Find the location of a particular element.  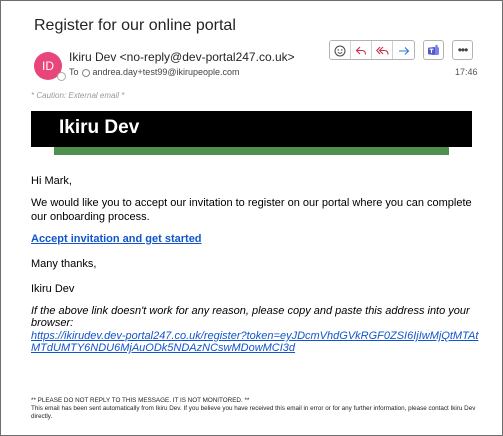

more-icon: ••• is located at coordinates (463, 50).